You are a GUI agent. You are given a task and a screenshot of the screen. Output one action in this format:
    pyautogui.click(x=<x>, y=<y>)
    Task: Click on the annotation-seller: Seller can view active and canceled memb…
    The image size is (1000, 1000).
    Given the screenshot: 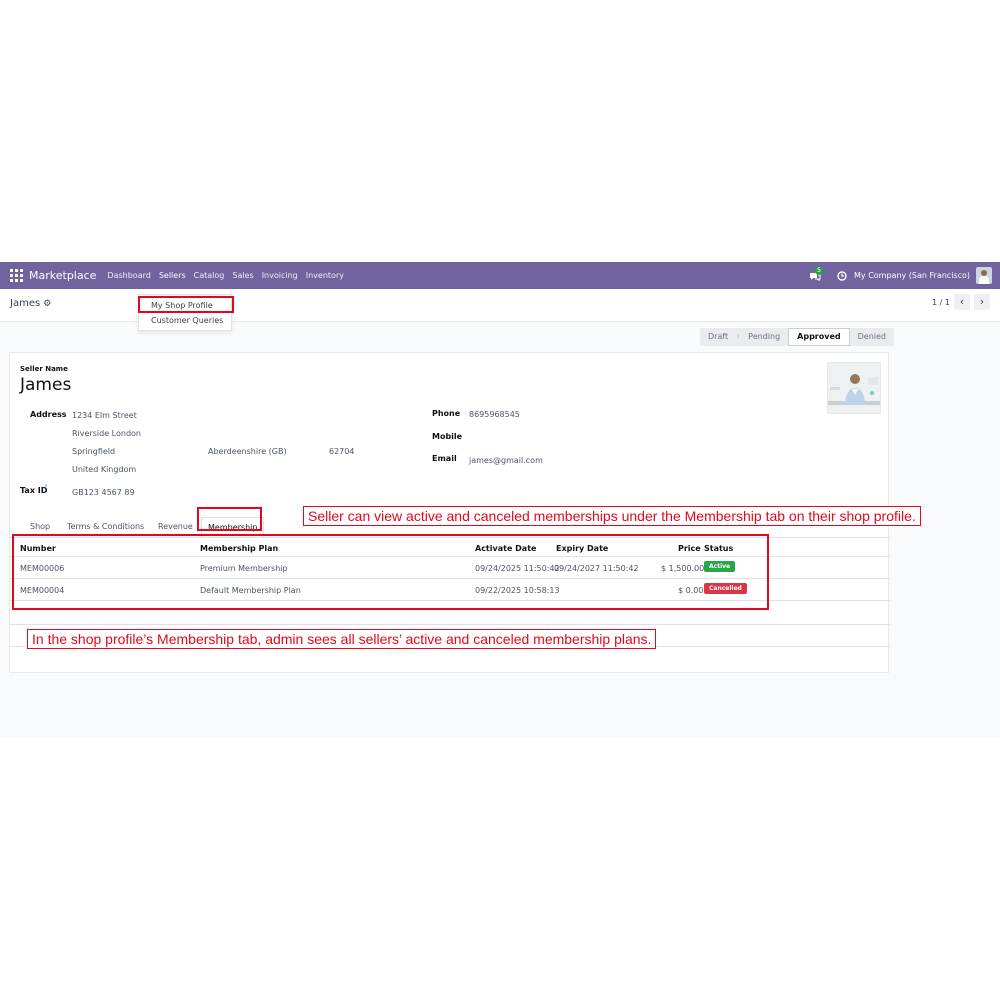 What is the action you would take?
    pyautogui.click(x=612, y=516)
    